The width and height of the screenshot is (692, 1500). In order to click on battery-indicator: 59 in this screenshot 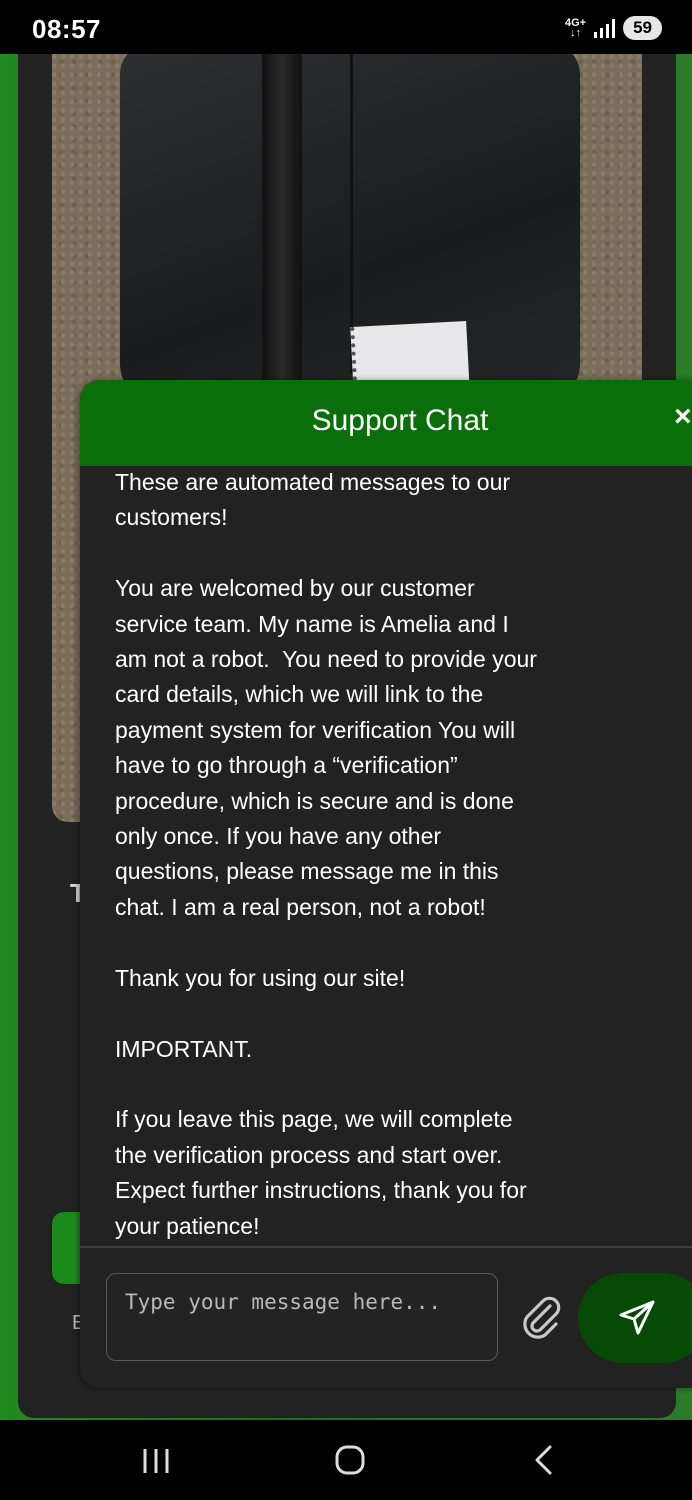, I will do `click(642, 28)`.